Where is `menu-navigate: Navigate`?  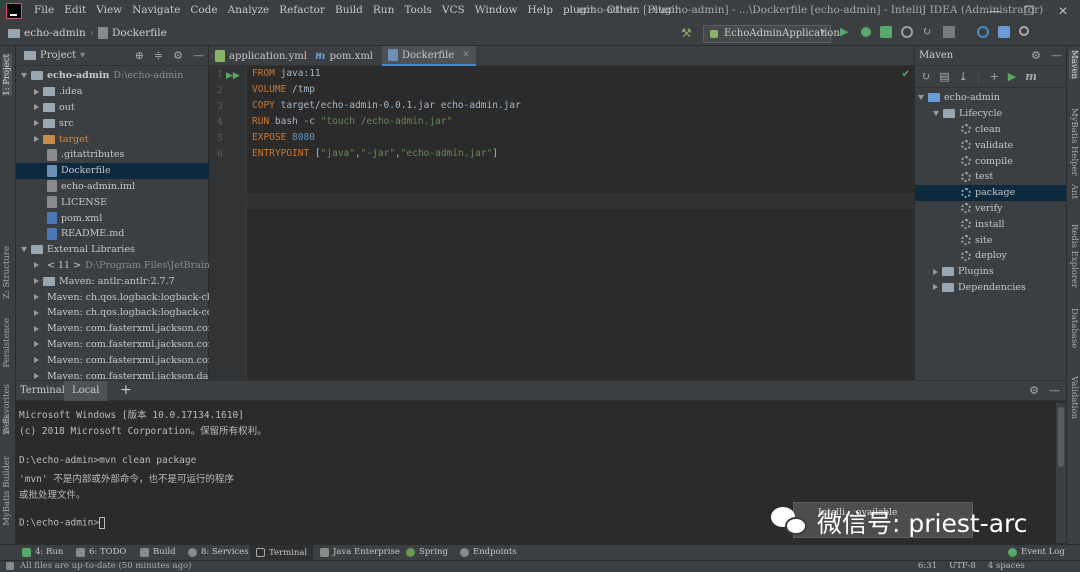
menu-navigate: Navigate is located at coordinates (156, 10).